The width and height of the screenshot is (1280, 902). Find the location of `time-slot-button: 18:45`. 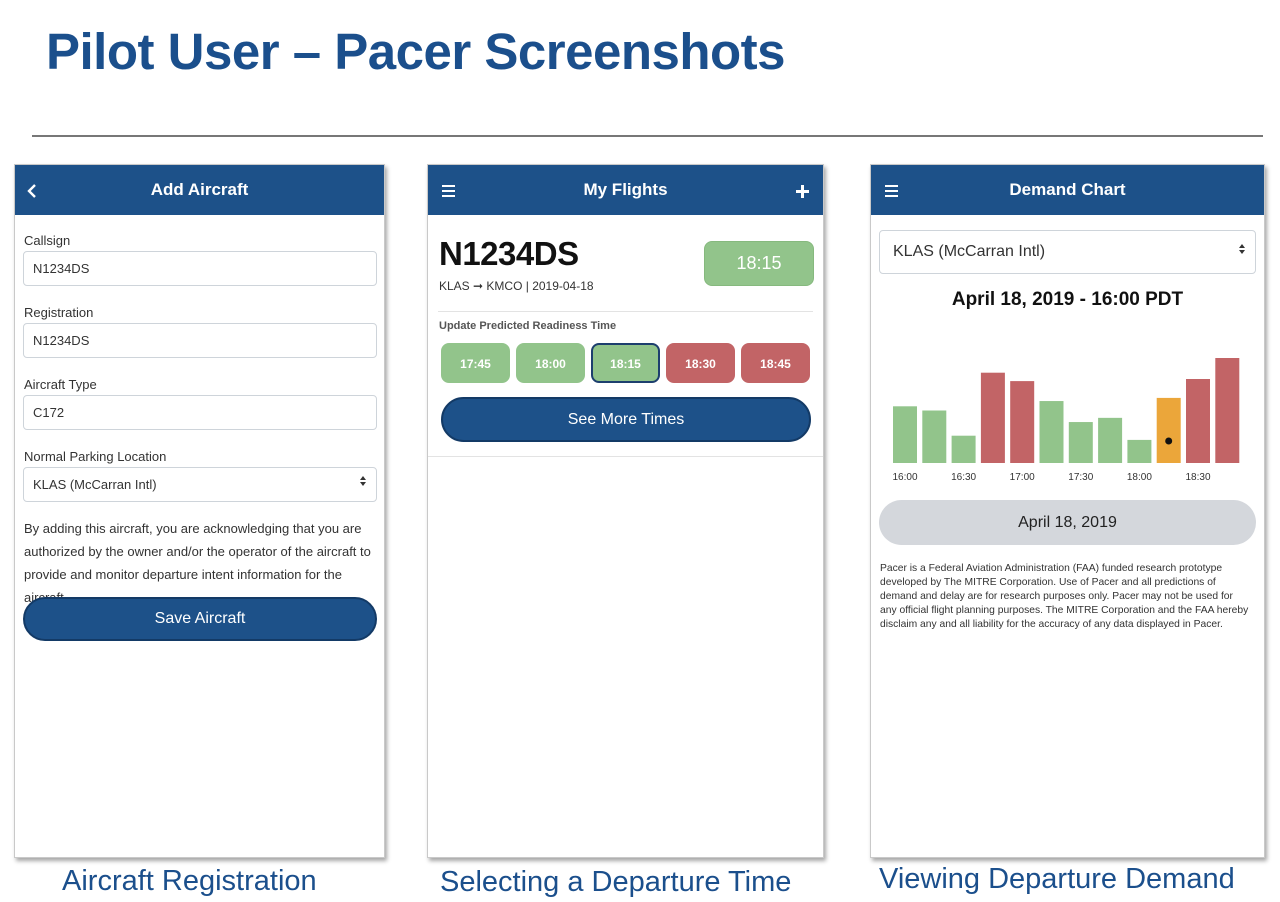

time-slot-button: 18:45 is located at coordinates (775, 363).